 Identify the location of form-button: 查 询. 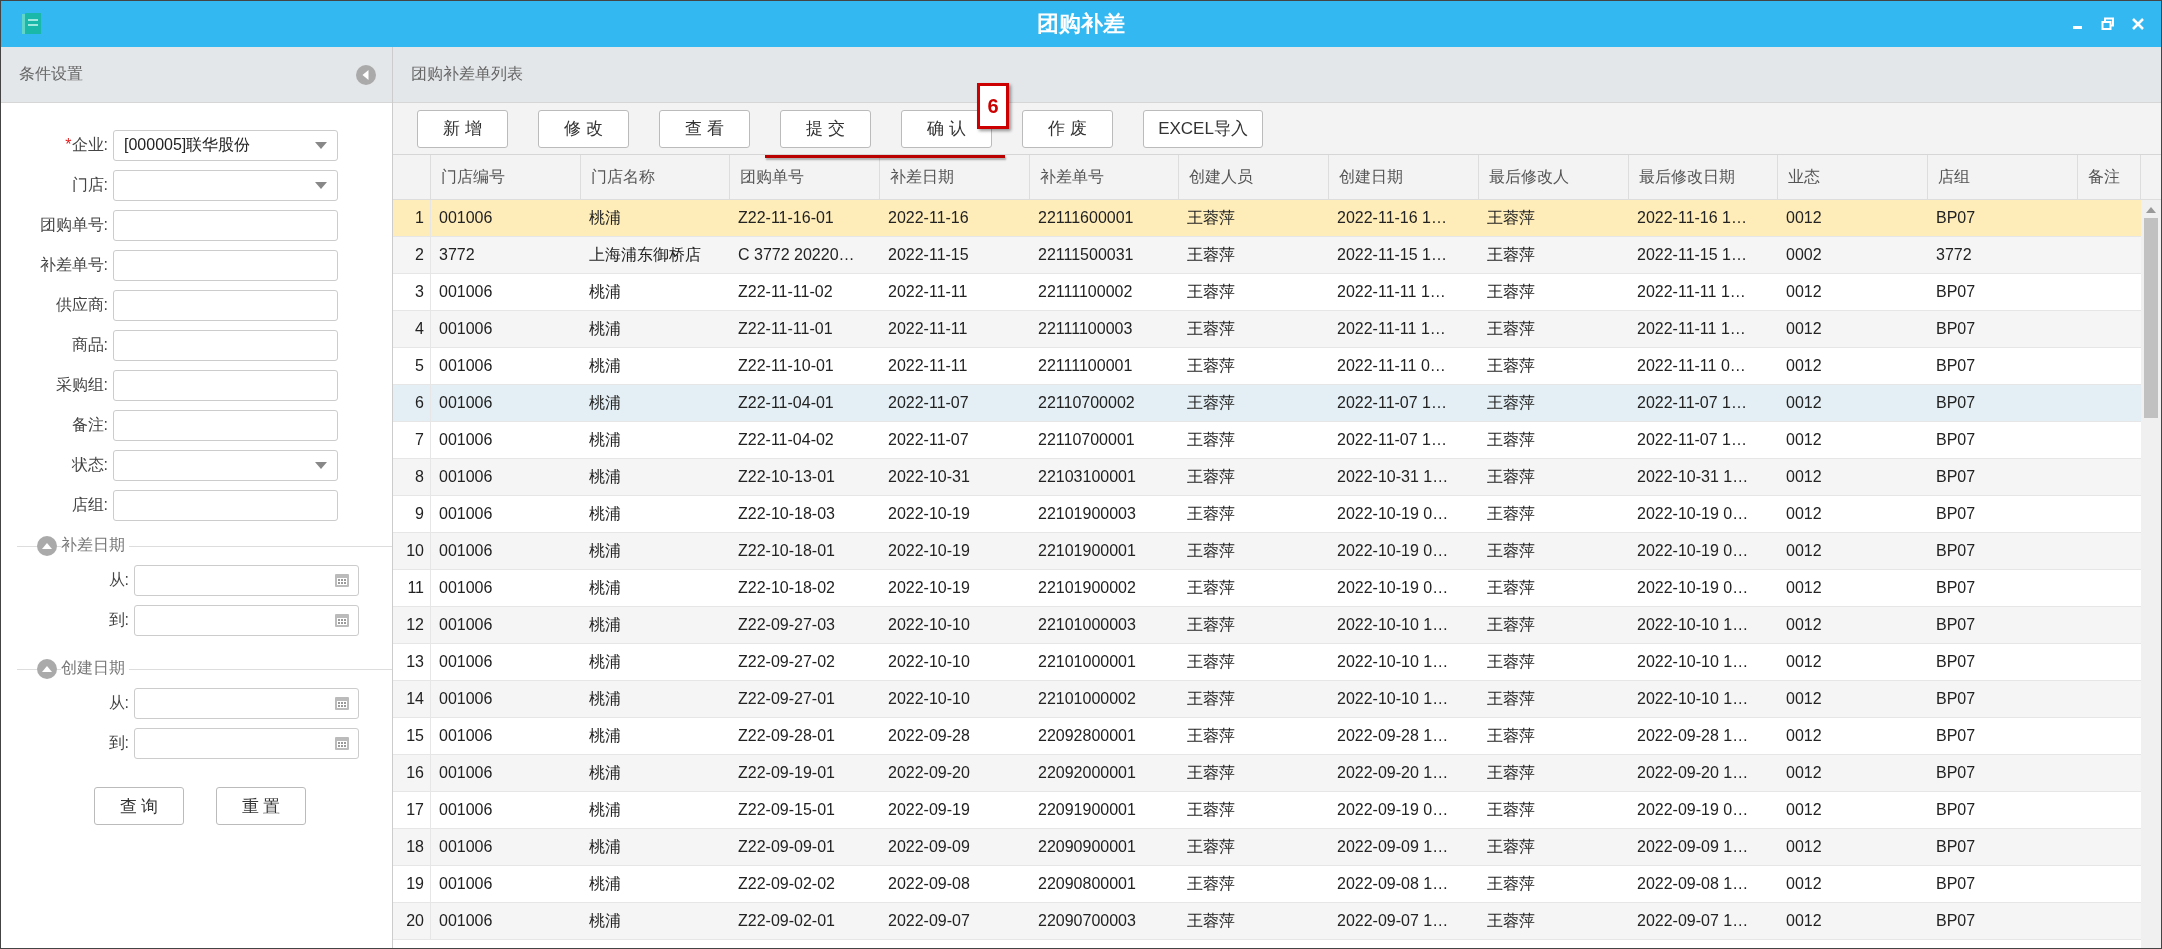
(139, 806).